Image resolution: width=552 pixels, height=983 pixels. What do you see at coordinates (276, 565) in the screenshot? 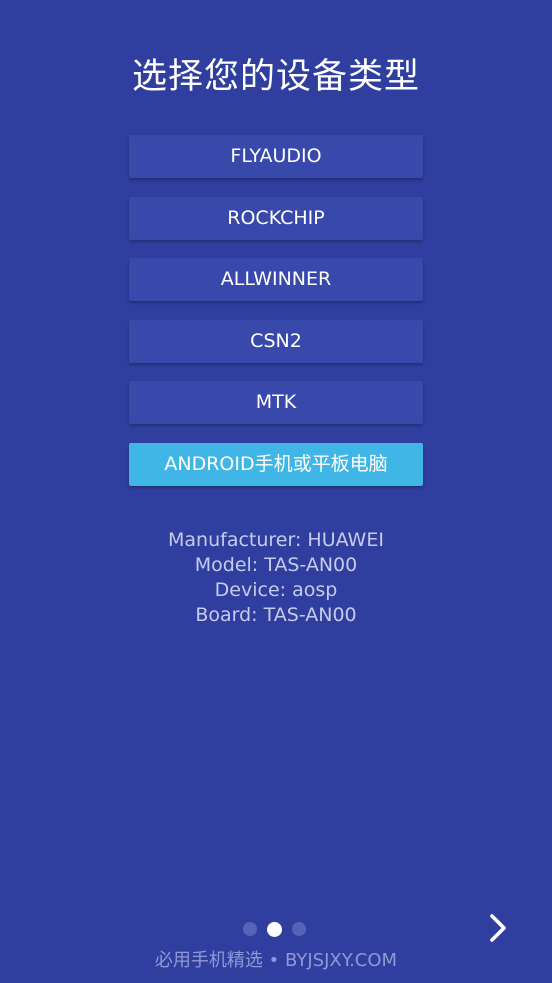
I see `model-text: Model: TAS-AN00` at bounding box center [276, 565].